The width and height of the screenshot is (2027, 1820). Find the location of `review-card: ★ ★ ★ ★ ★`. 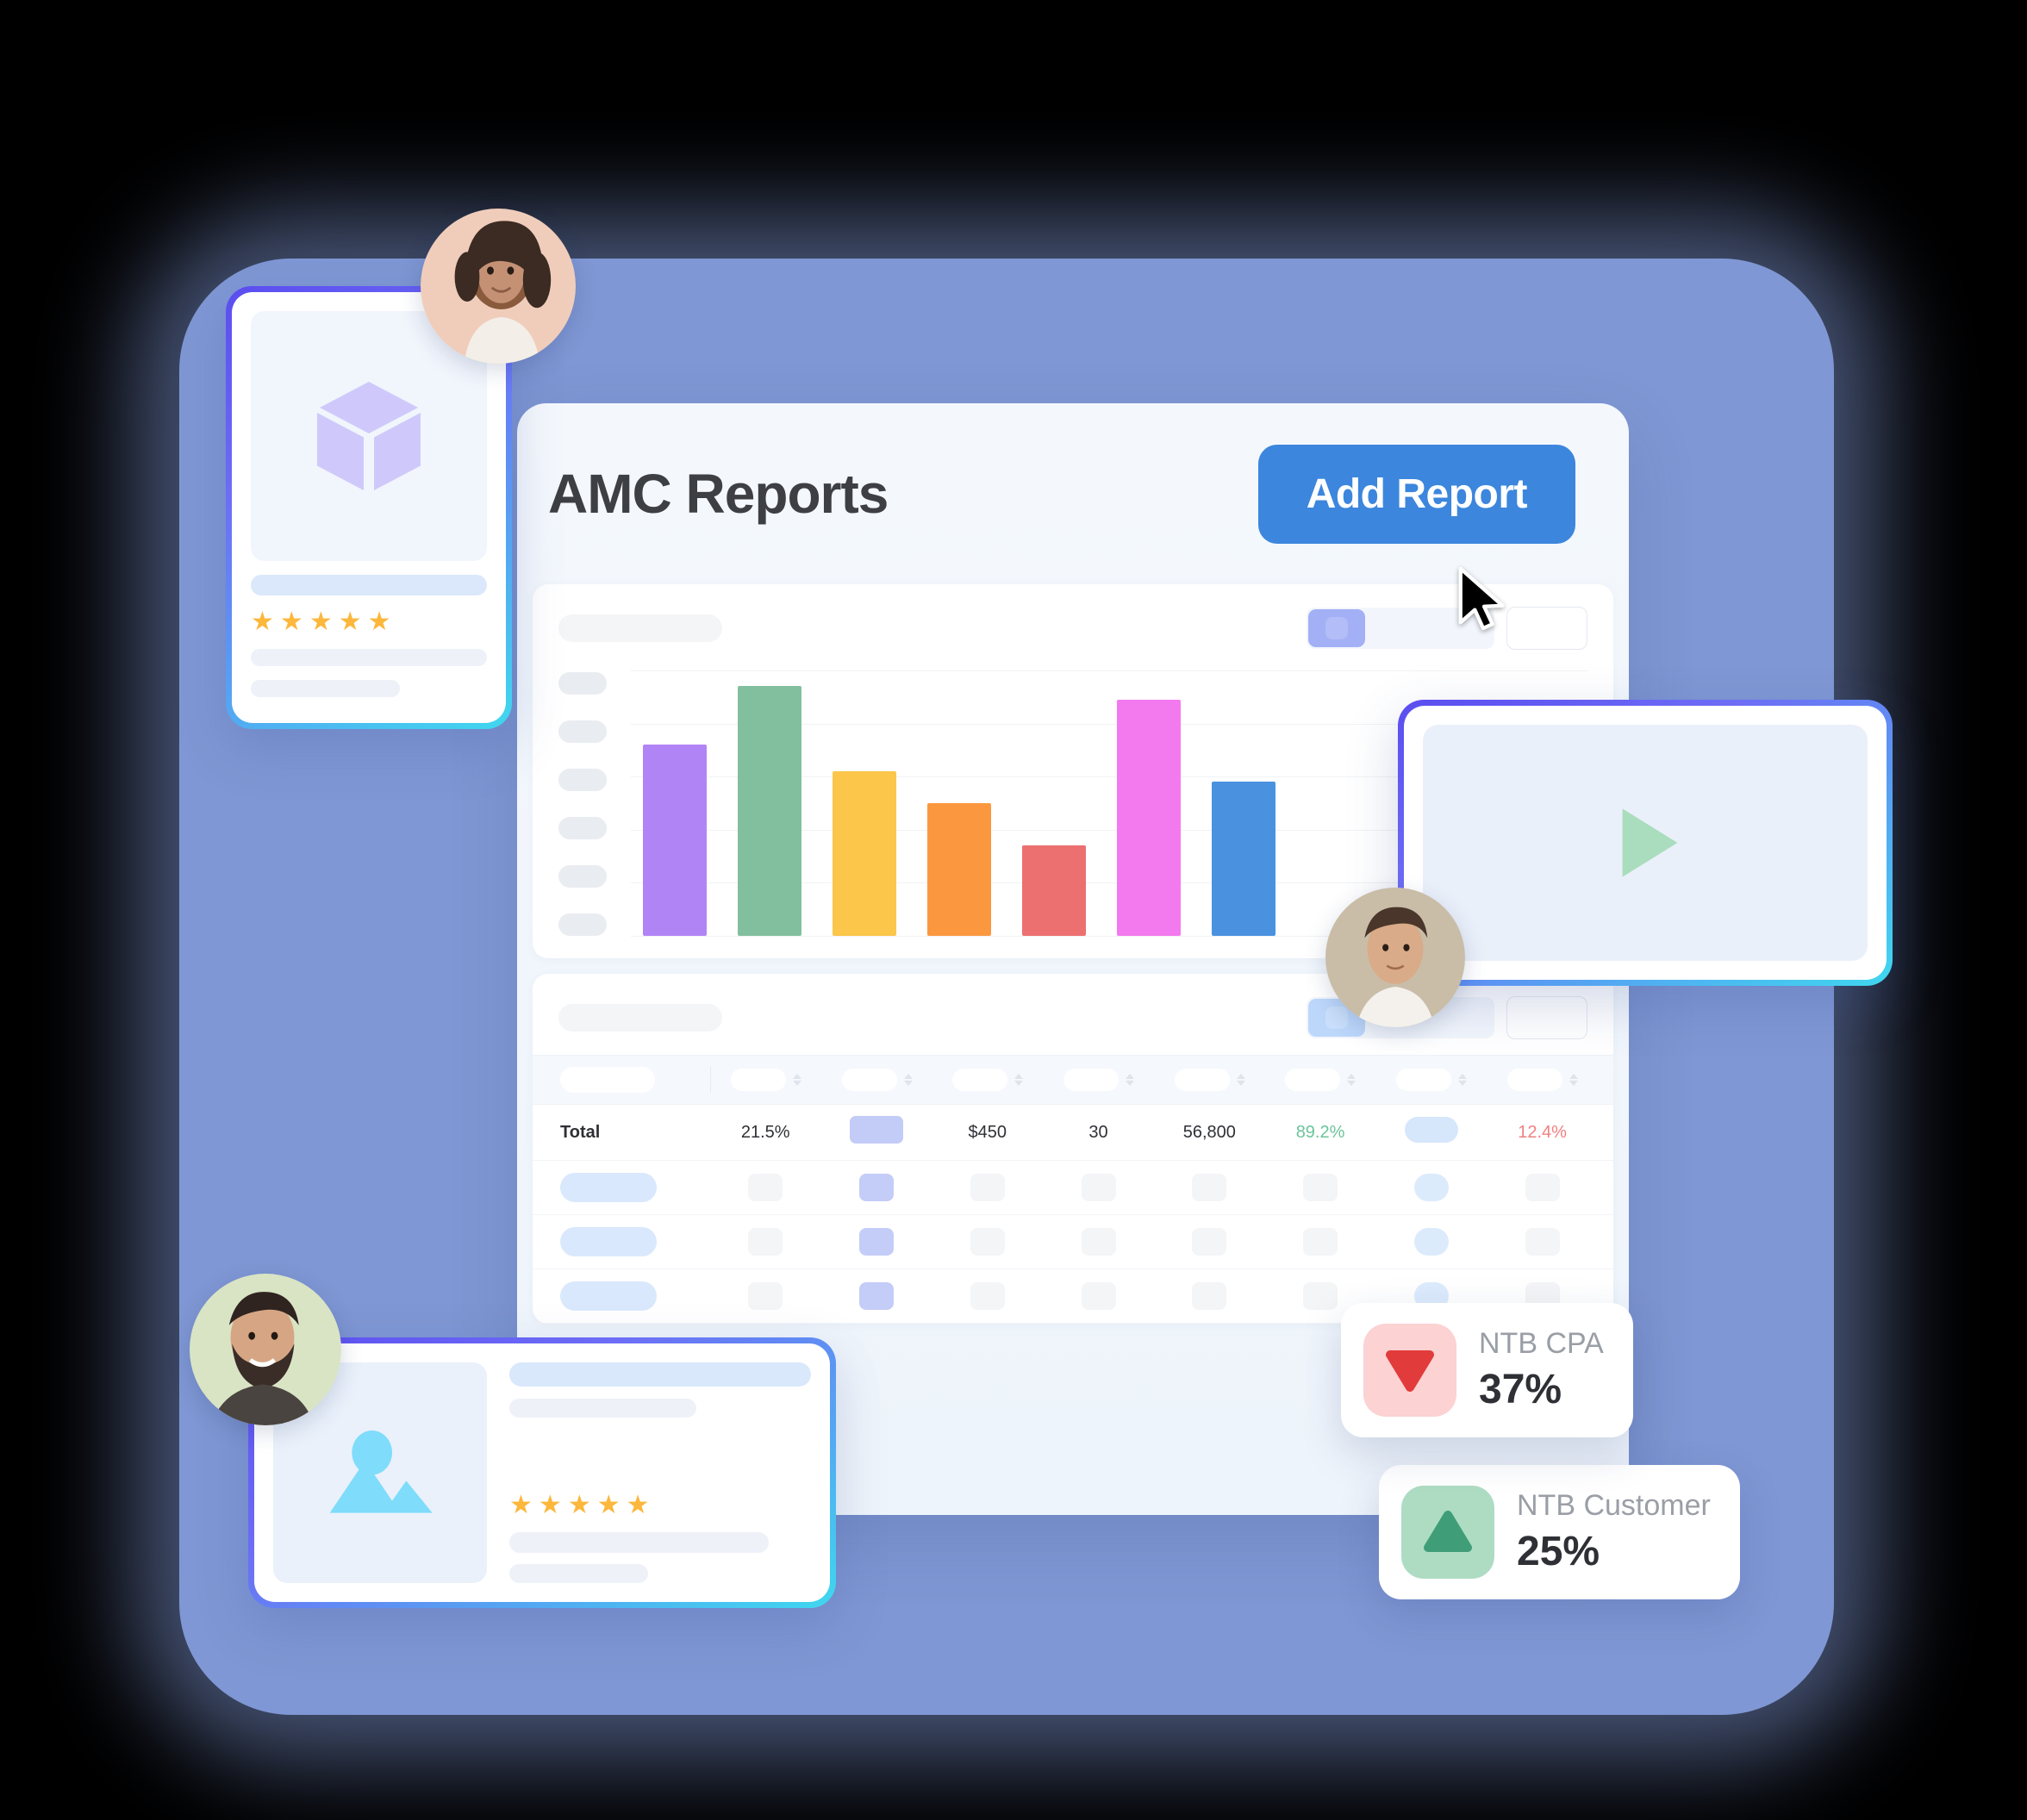

review-card: ★ ★ ★ ★ ★ is located at coordinates (542, 1472).